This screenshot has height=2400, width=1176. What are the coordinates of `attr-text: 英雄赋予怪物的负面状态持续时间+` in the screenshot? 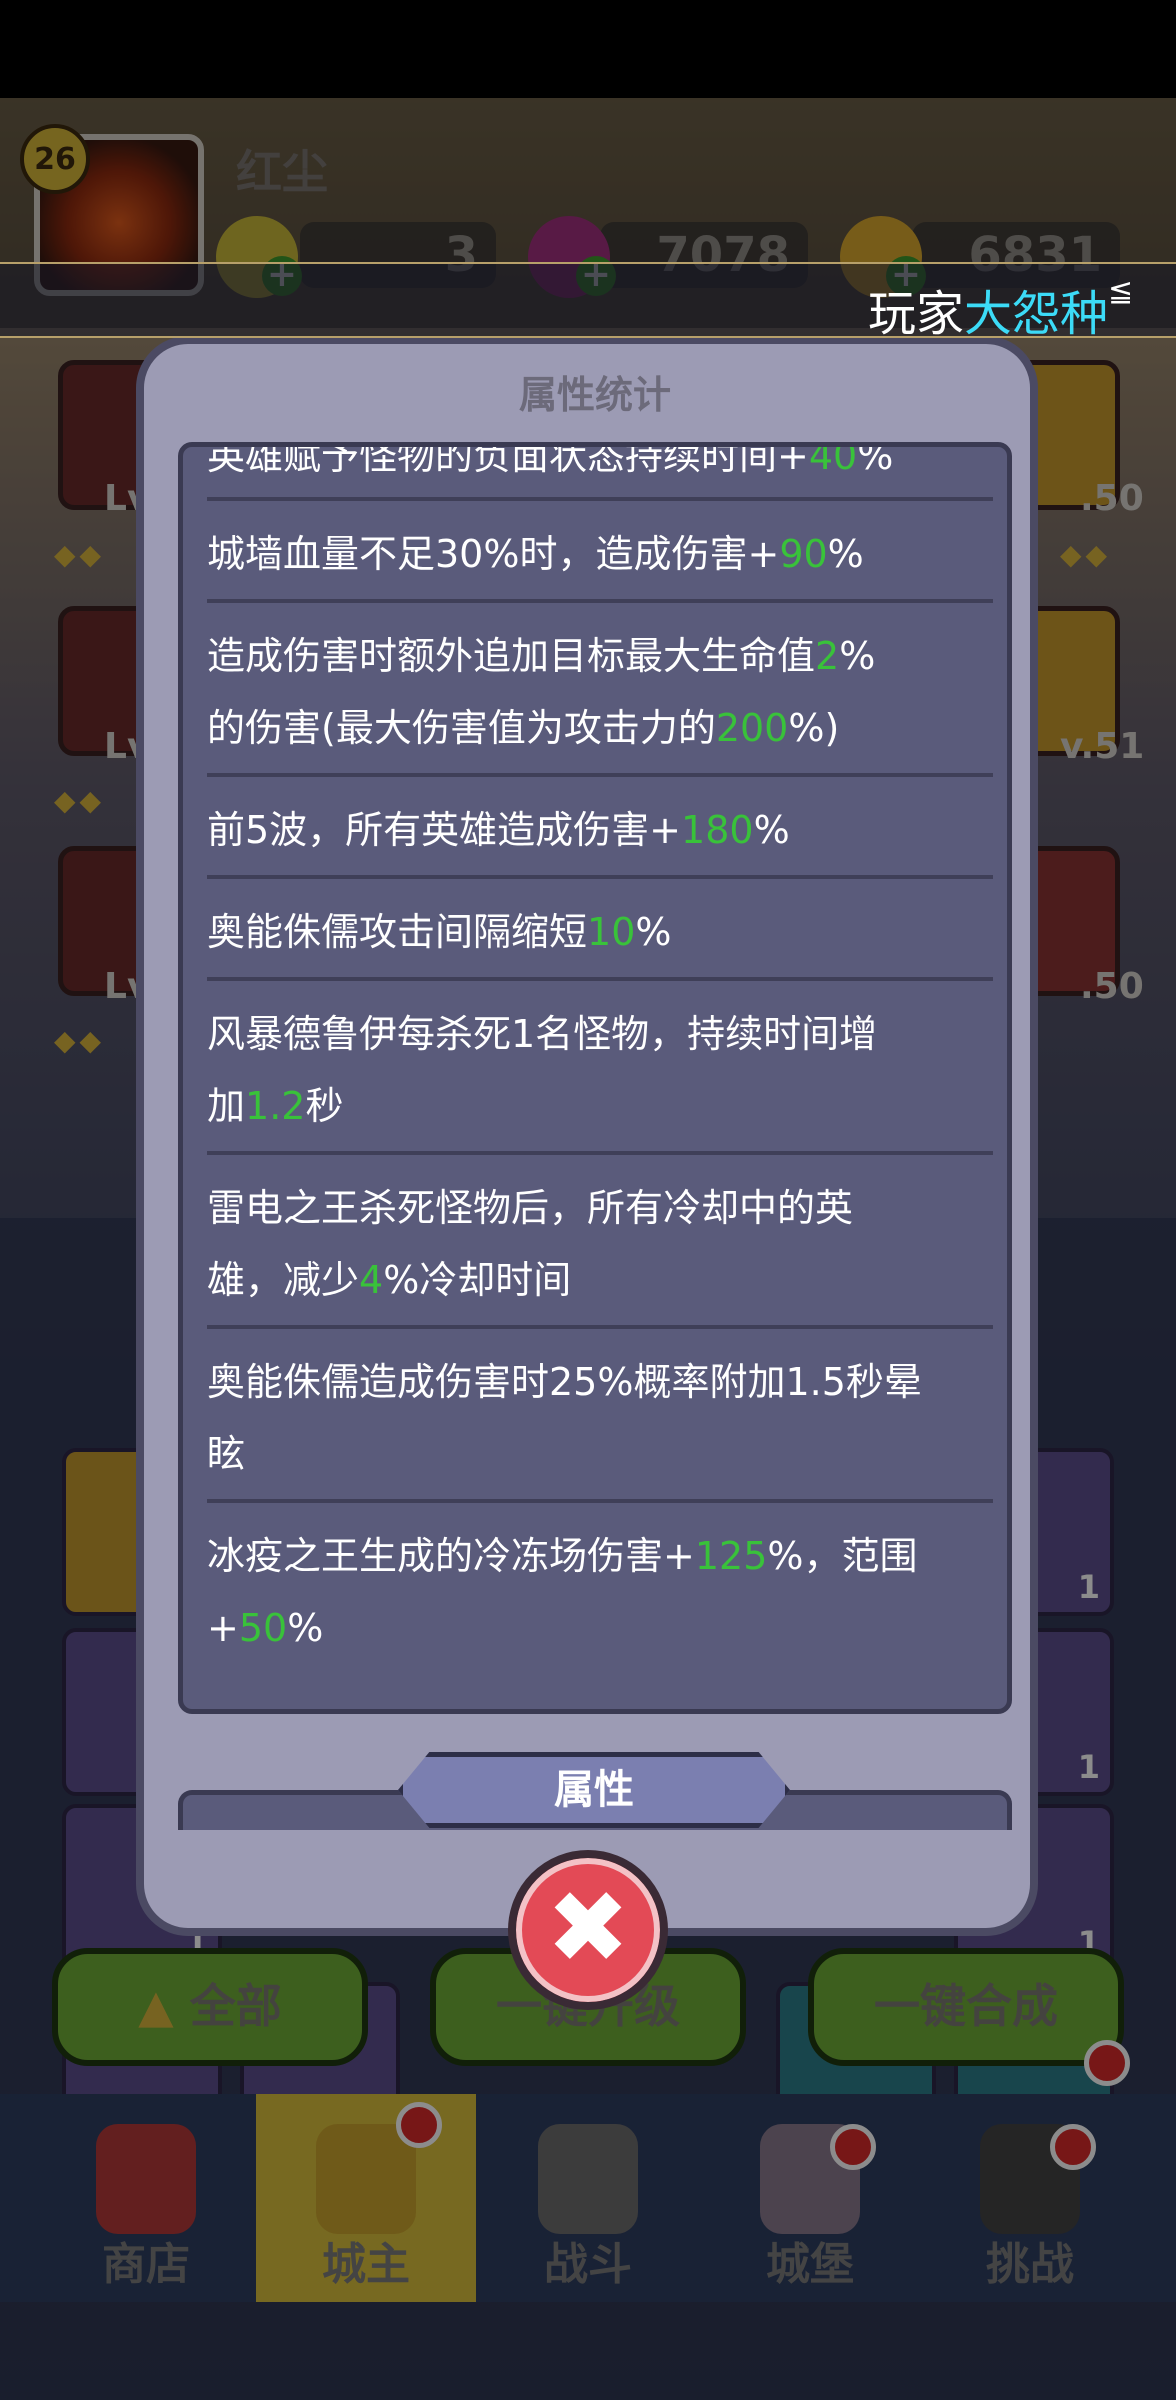 It's located at (508, 460).